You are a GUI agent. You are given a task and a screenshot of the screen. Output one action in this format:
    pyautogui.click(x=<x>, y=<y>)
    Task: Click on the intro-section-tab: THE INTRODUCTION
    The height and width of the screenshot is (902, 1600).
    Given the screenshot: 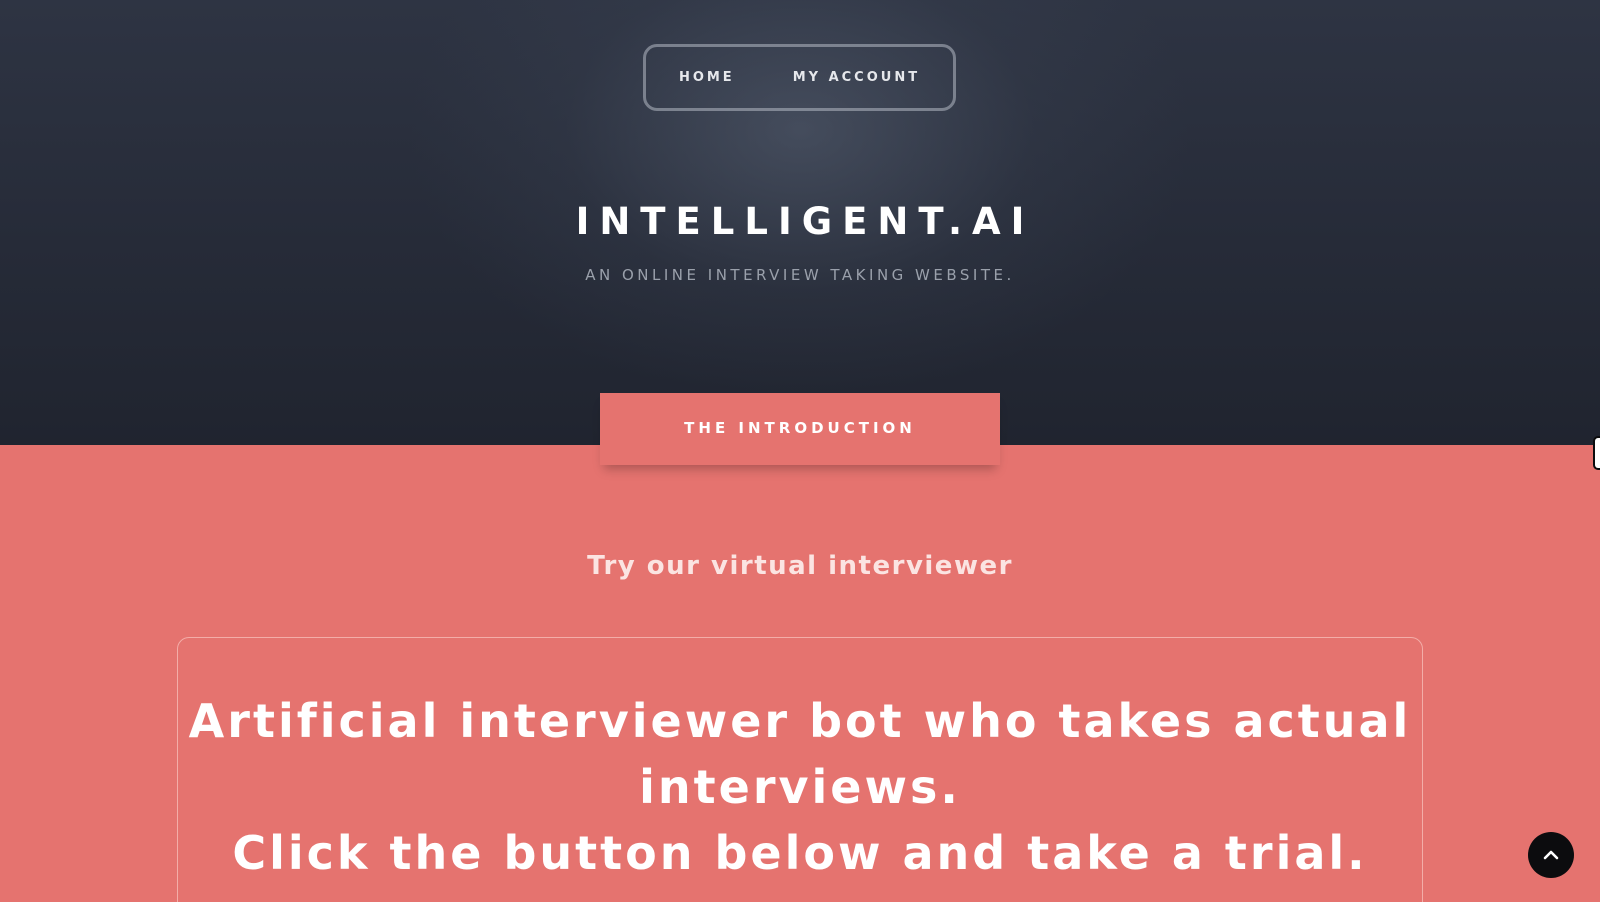 What is the action you would take?
    pyautogui.click(x=800, y=429)
    